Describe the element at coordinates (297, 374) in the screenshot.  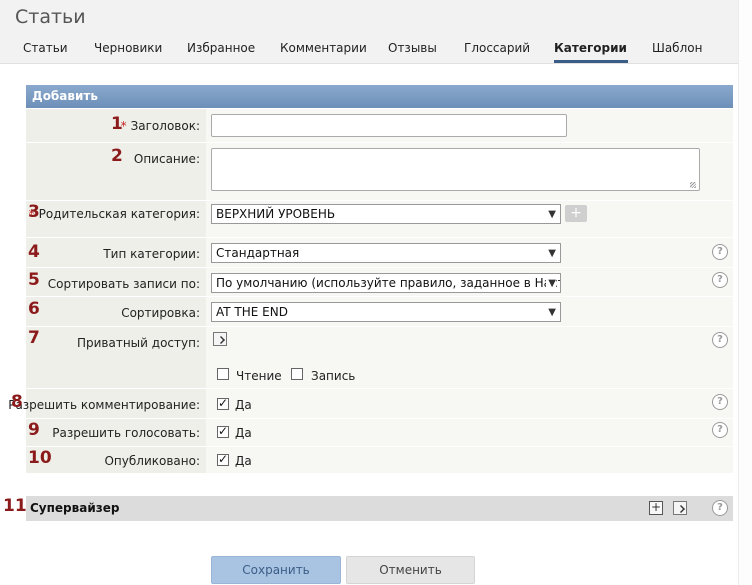
I see `write-checkbox` at that location.